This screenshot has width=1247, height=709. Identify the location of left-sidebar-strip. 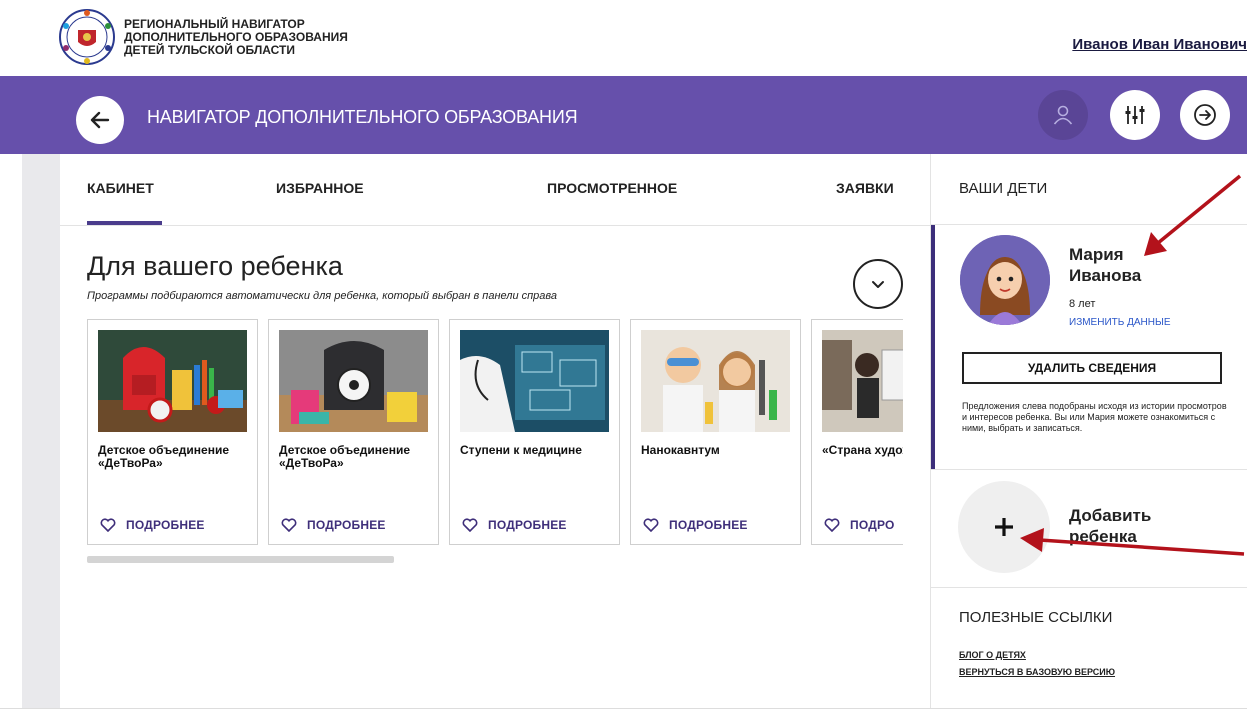
(41, 431).